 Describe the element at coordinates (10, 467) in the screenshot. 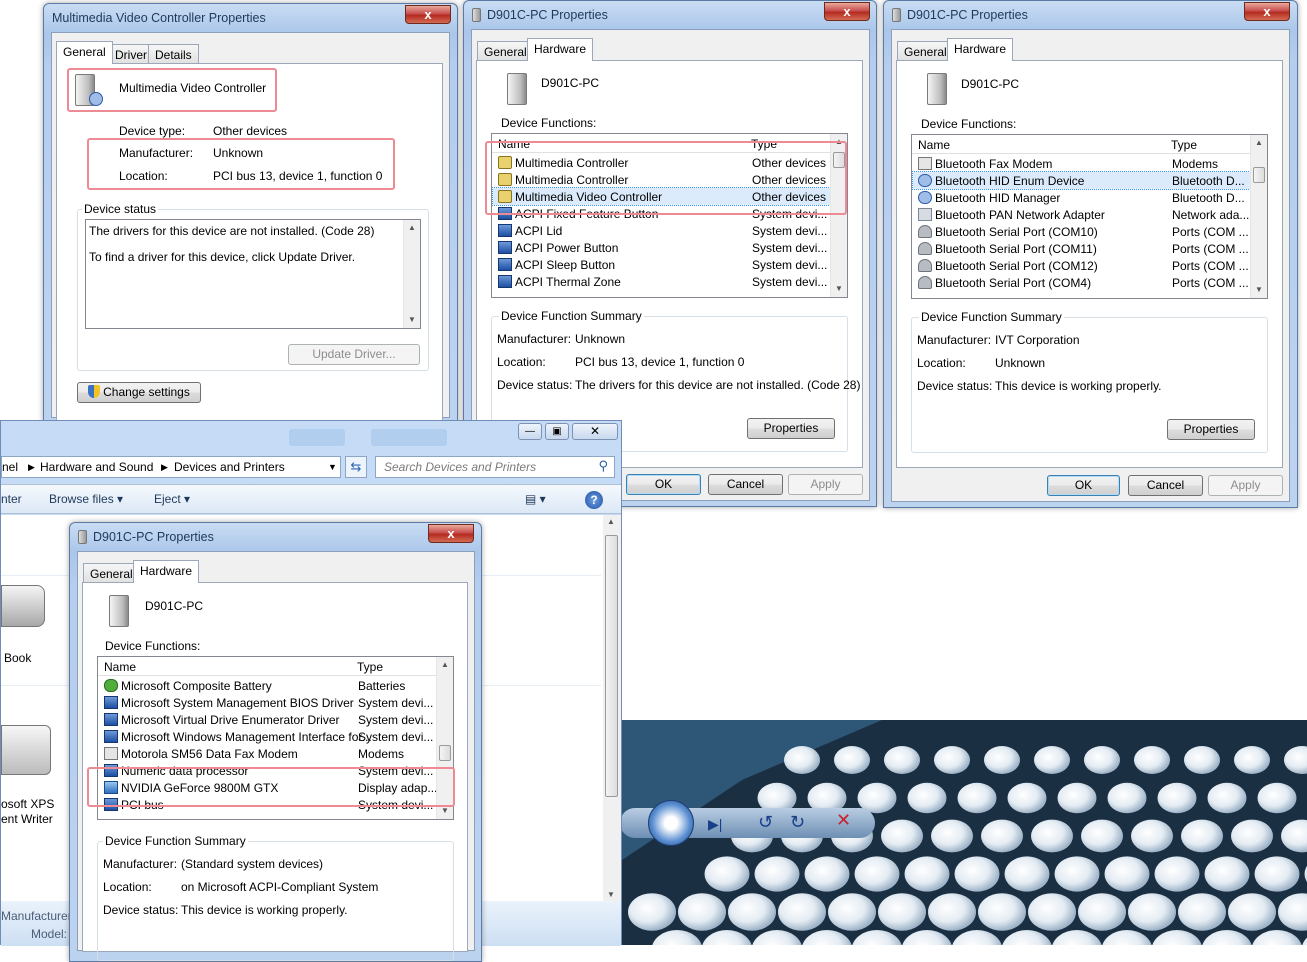

I see `breadcrumb-control-panel: nel` at that location.